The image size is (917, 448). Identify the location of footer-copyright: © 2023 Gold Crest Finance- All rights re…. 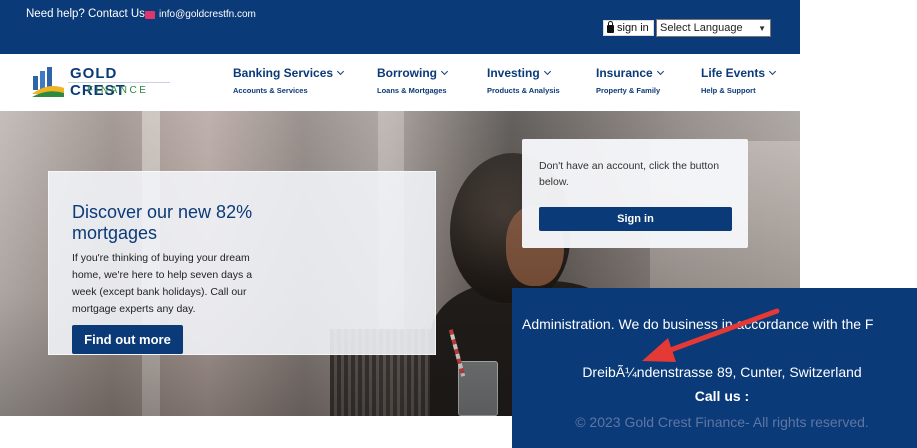
(722, 422).